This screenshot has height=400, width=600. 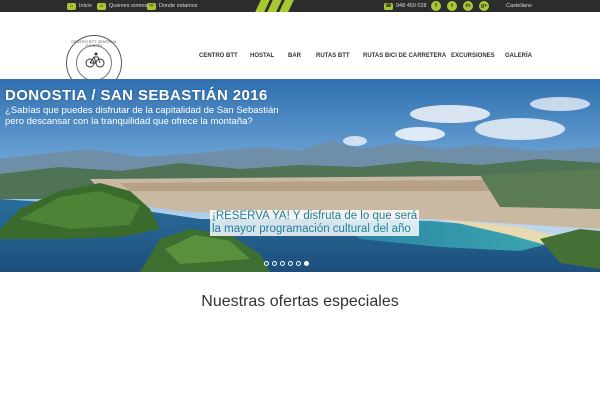 I want to click on phone-number: ☎ 948 450 028, so click(x=405, y=6).